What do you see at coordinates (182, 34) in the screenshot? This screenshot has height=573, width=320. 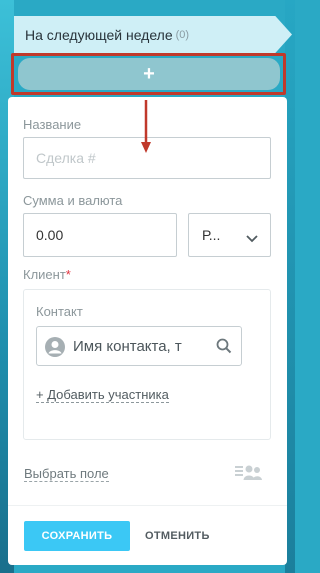 I see `stage-count: (0)` at bounding box center [182, 34].